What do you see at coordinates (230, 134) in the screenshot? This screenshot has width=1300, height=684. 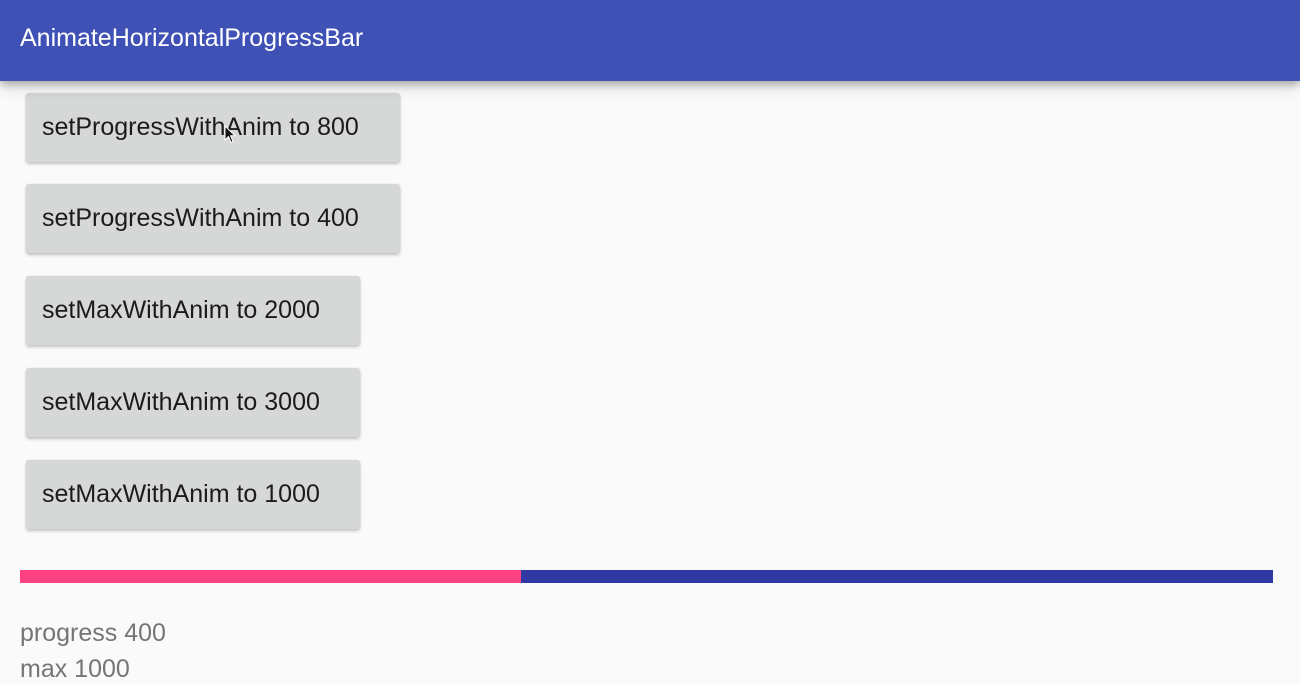 I see `mouse-pointer-icon` at bounding box center [230, 134].